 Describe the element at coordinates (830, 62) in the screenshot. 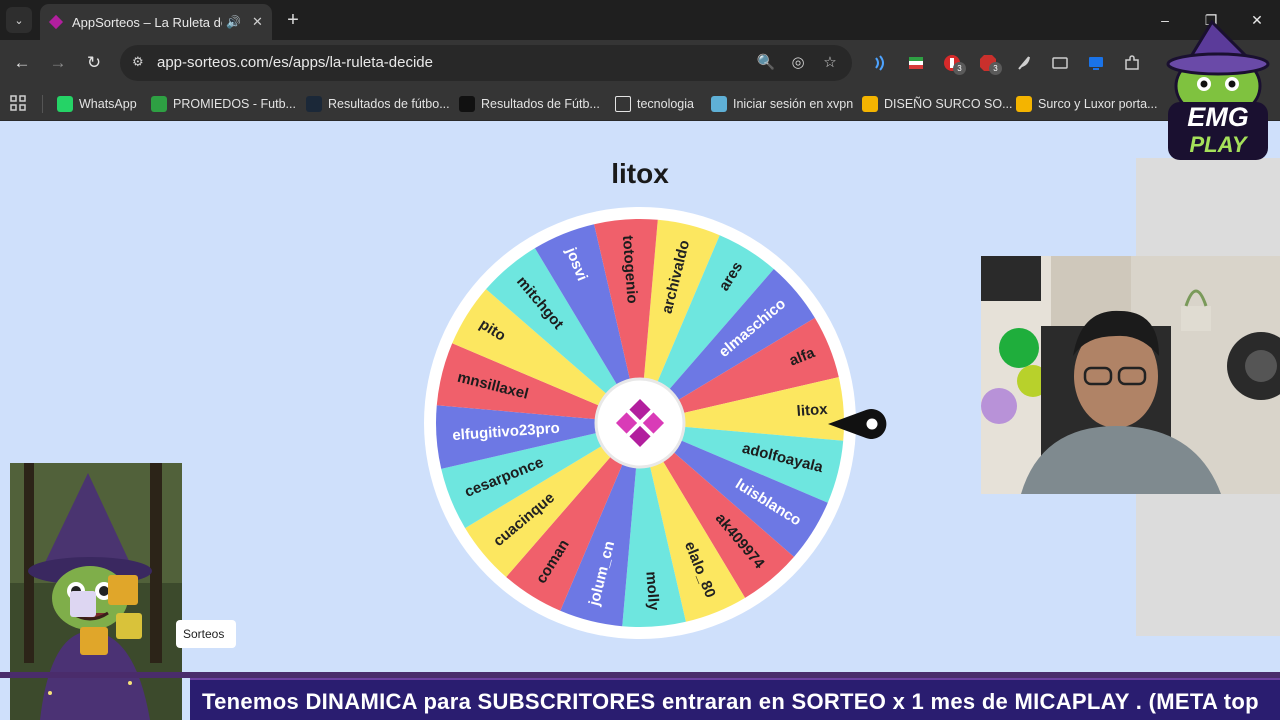

I see `bookmark-star-icon: ☆` at that location.